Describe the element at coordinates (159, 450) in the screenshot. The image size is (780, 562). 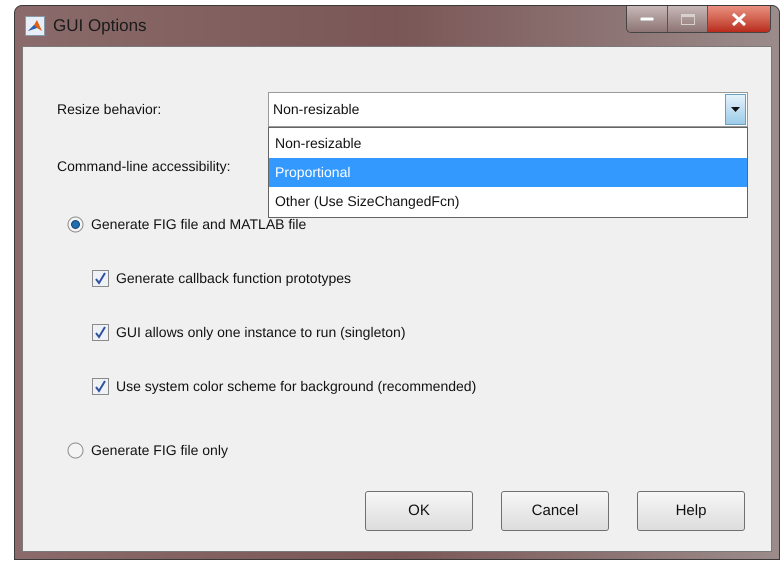
I see `option-label: Generate FIG file only` at that location.